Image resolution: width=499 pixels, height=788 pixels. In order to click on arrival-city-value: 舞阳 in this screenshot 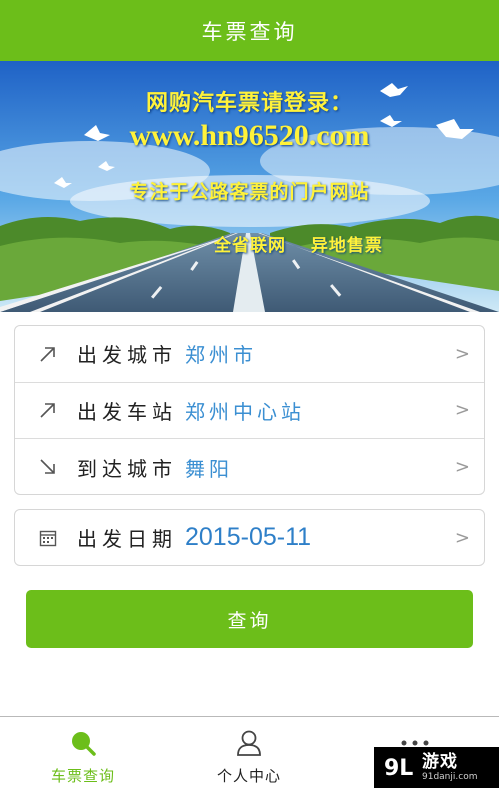, I will do `click(209, 468)`.